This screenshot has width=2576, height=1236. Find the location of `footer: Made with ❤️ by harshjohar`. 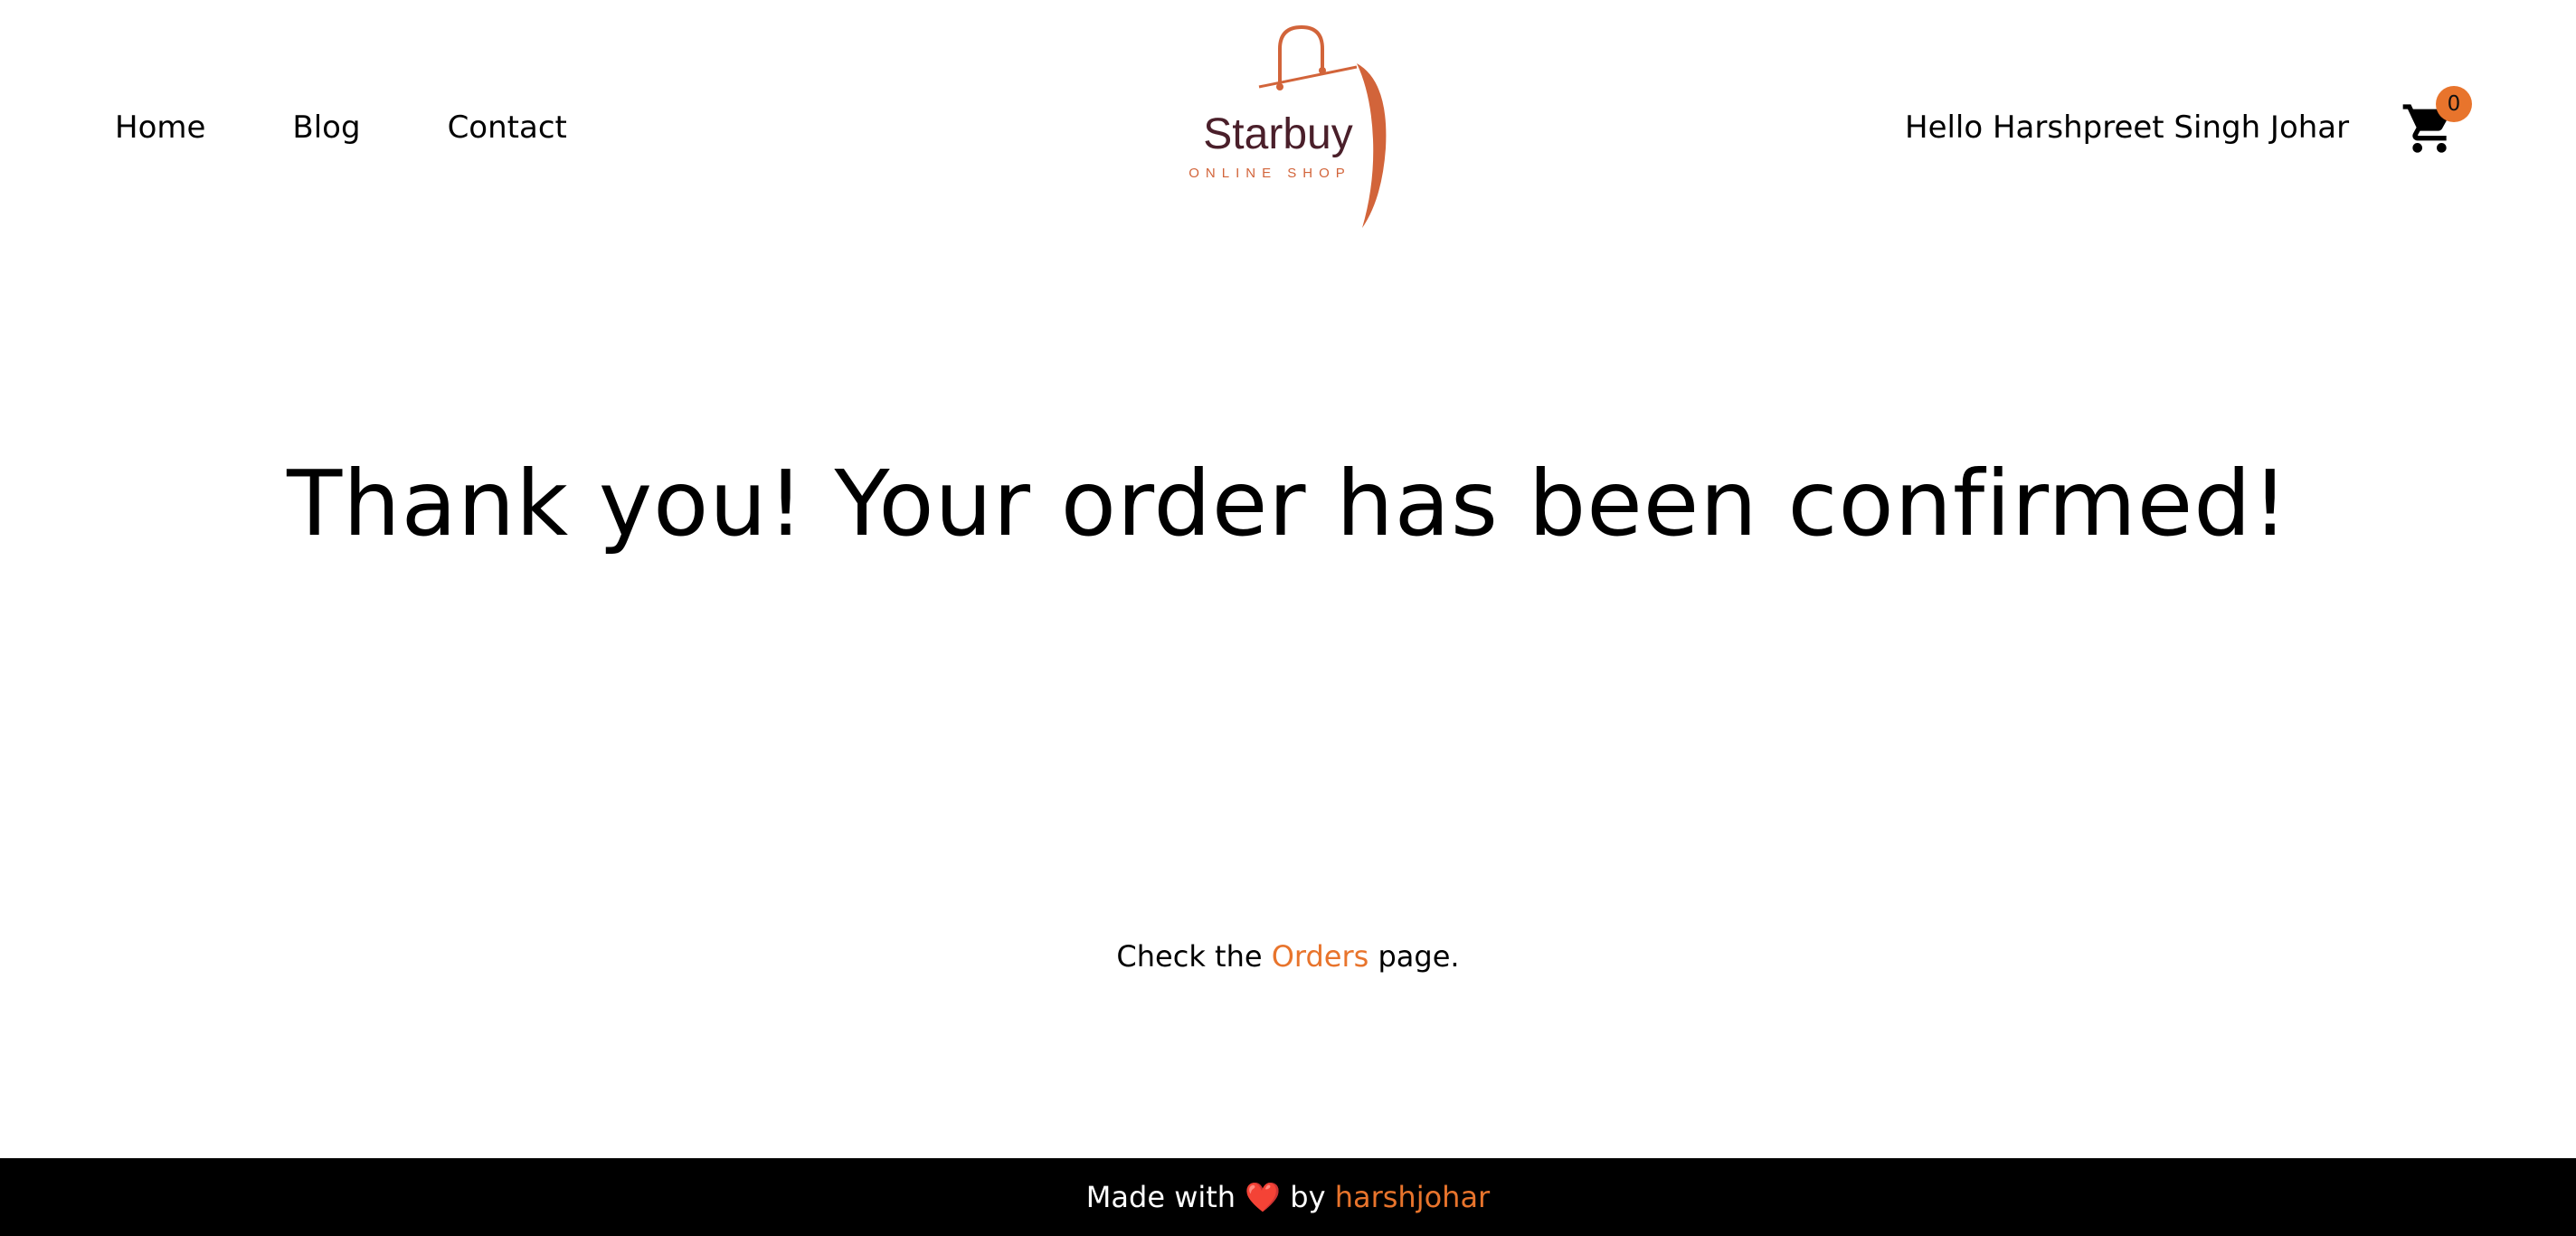

footer: Made with ❤️ by harshjohar is located at coordinates (1288, 1197).